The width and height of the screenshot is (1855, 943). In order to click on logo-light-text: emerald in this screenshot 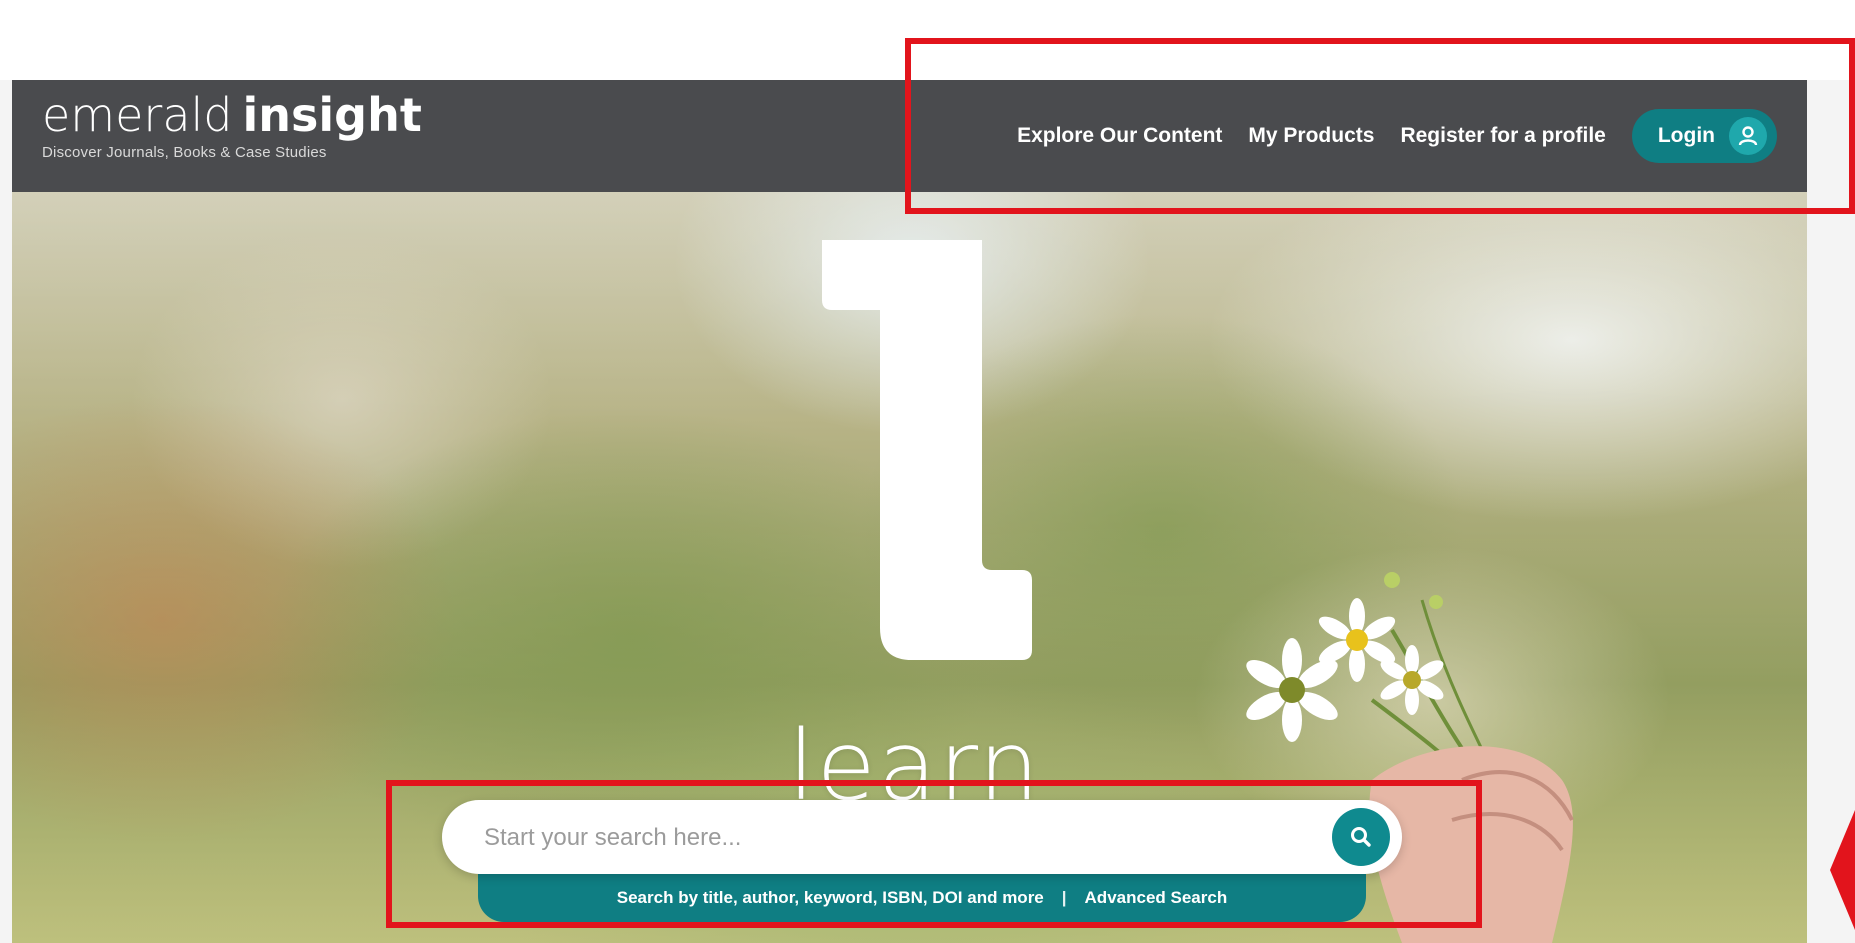, I will do `click(137, 115)`.